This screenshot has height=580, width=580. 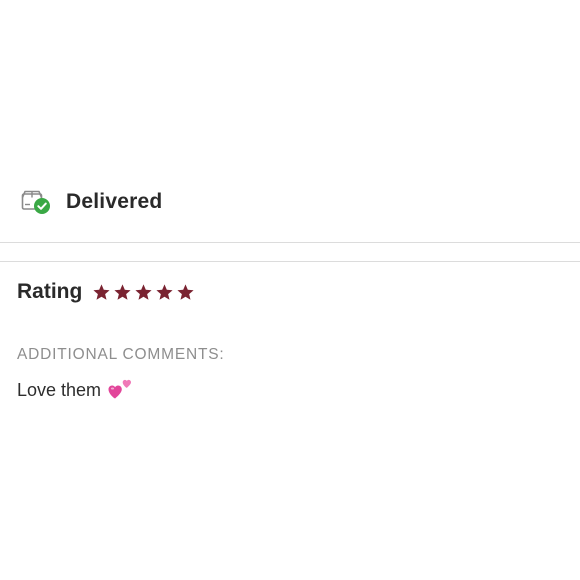 I want to click on two-hearts-emoji, so click(x=120, y=389).